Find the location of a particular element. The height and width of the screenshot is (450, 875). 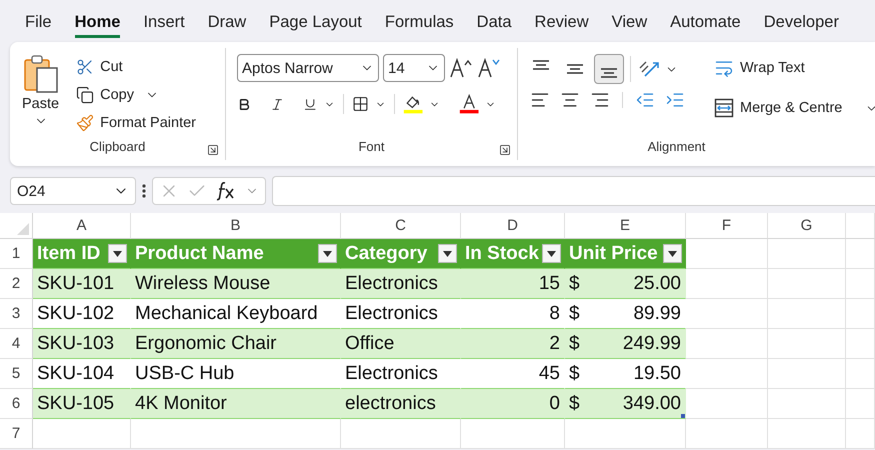

copy-button: Copy is located at coordinates (105, 95).